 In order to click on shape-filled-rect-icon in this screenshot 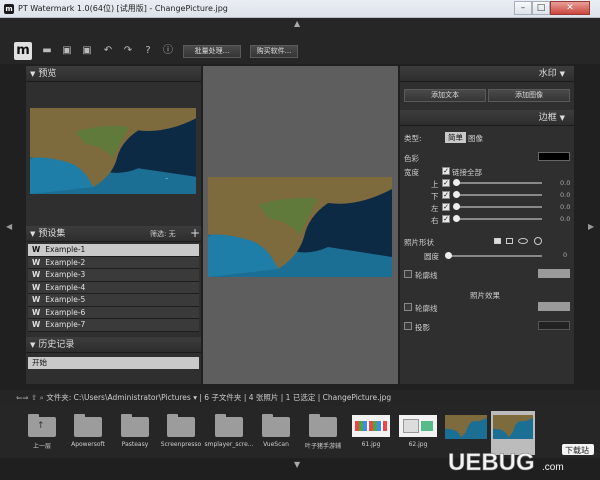, I will do `click(497, 241)`.